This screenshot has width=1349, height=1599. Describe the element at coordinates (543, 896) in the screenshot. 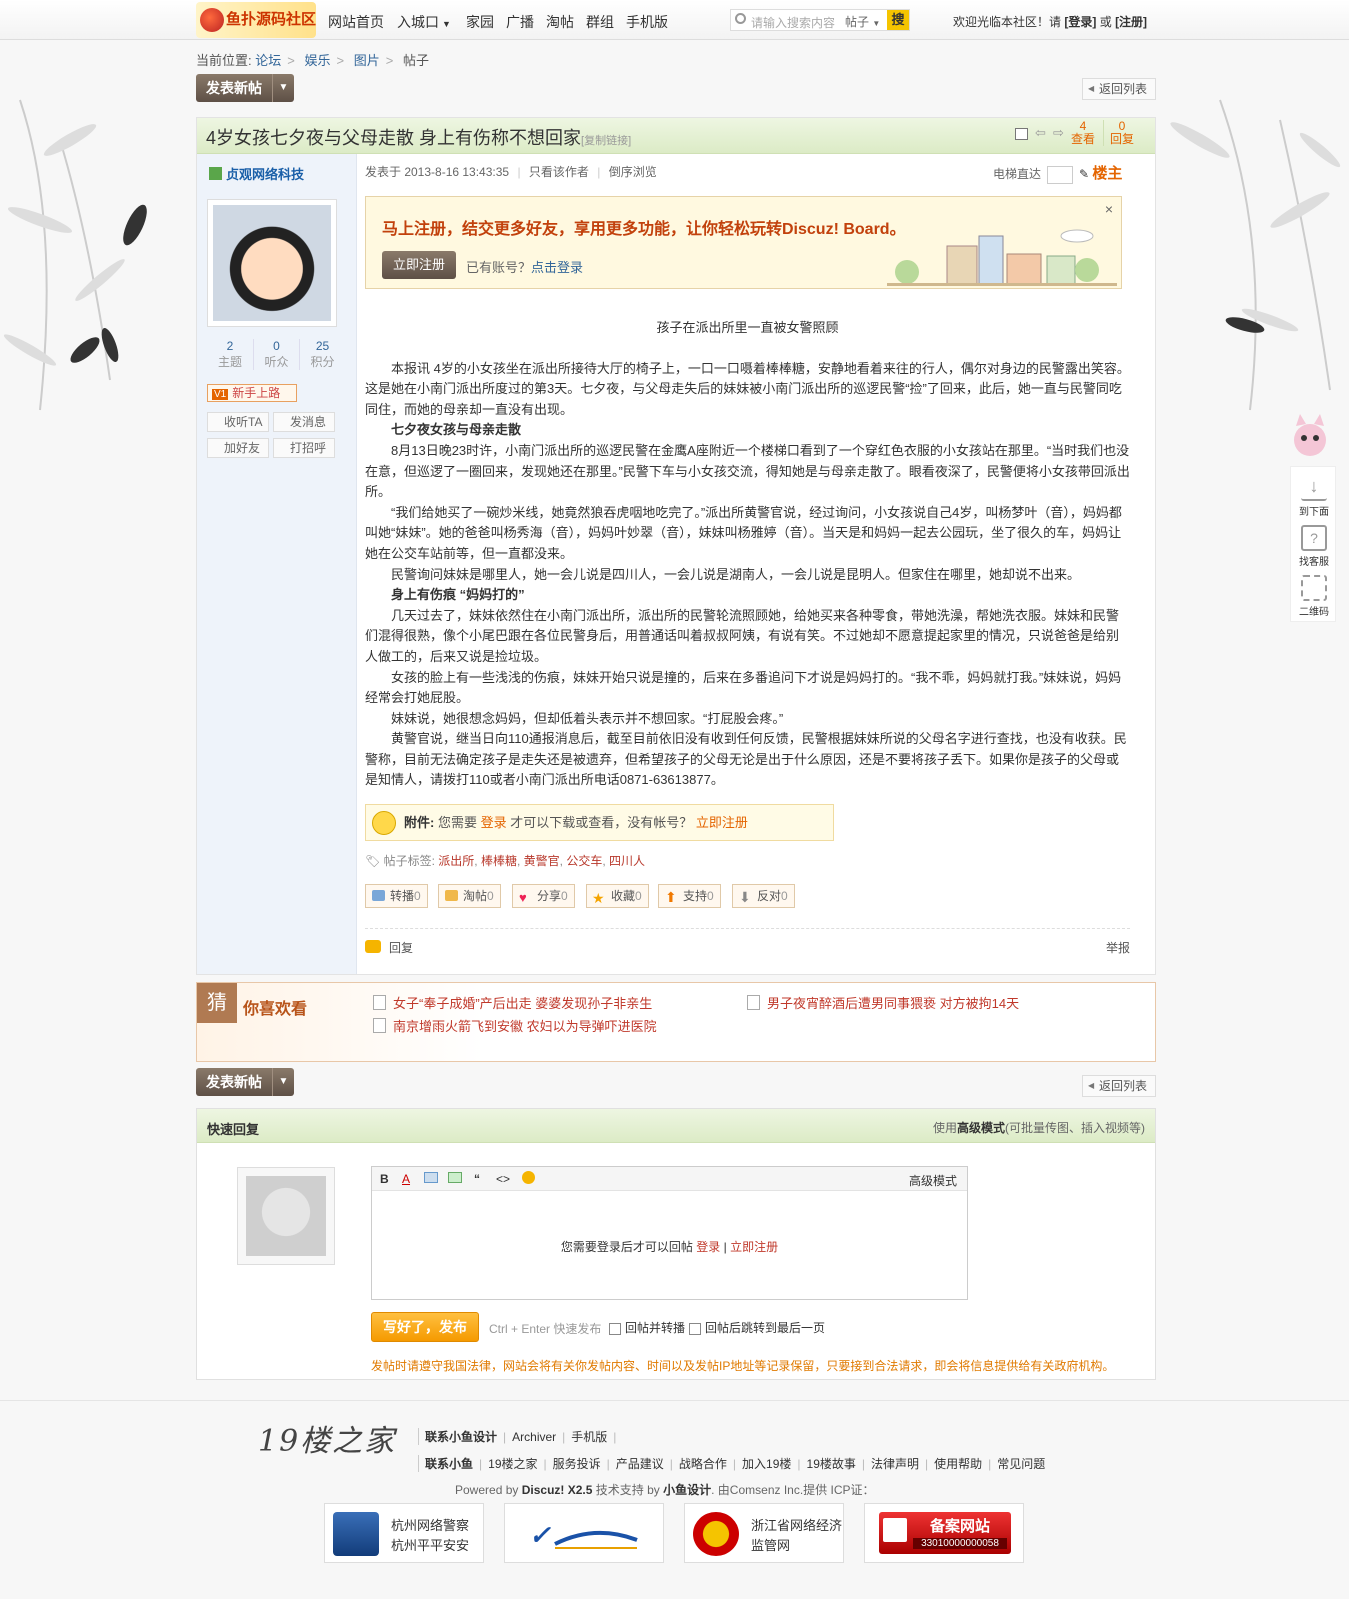

I see `share-button: ♥ 分享0` at that location.